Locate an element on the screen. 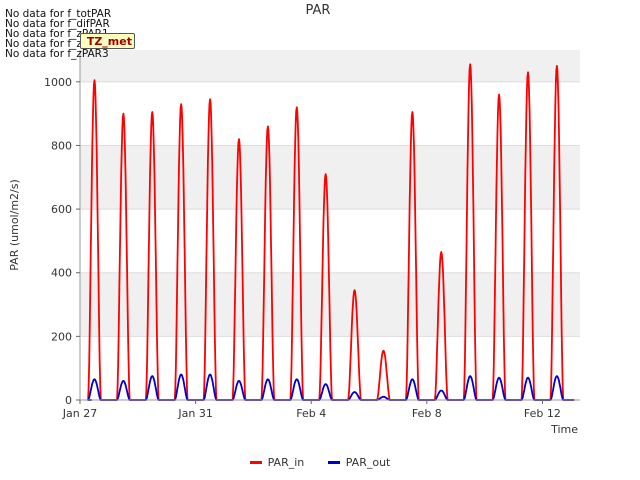 The width and height of the screenshot is (640, 480). x-tick-label-0: Jan 27 is located at coordinates (79, 413).